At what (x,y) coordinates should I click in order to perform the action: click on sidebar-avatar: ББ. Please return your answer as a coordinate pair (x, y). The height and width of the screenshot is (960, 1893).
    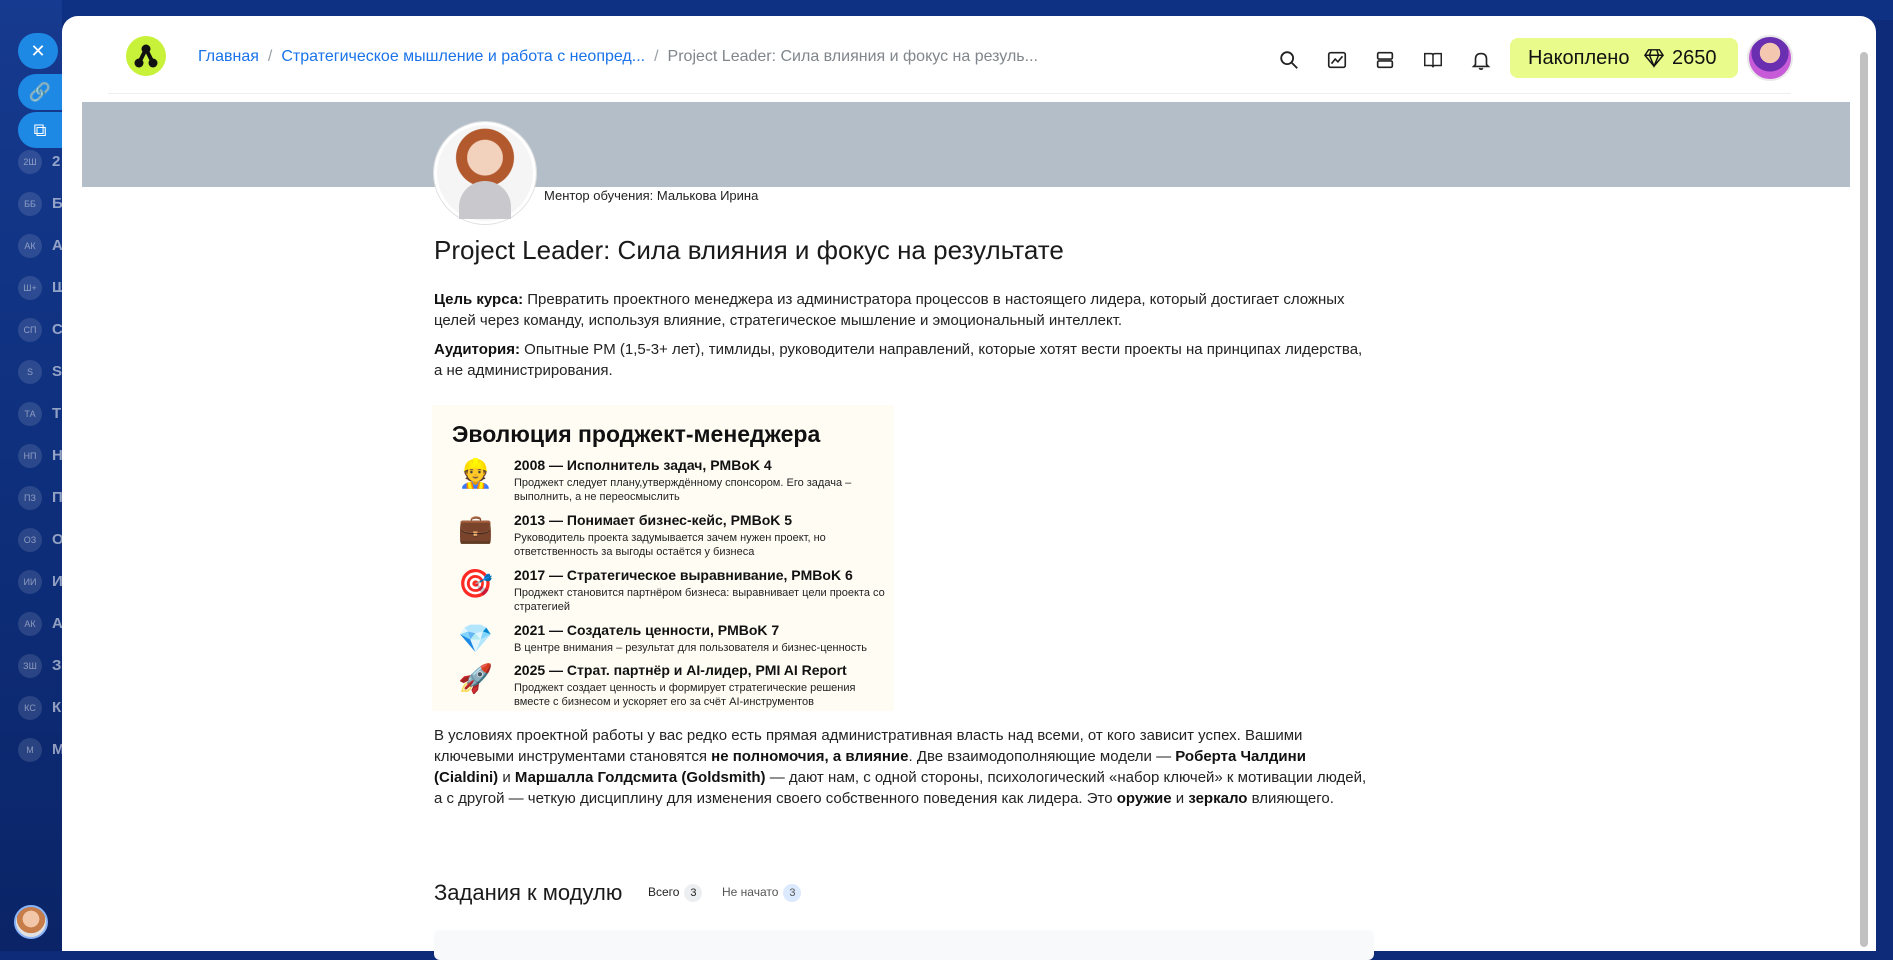
    Looking at the image, I should click on (30, 204).